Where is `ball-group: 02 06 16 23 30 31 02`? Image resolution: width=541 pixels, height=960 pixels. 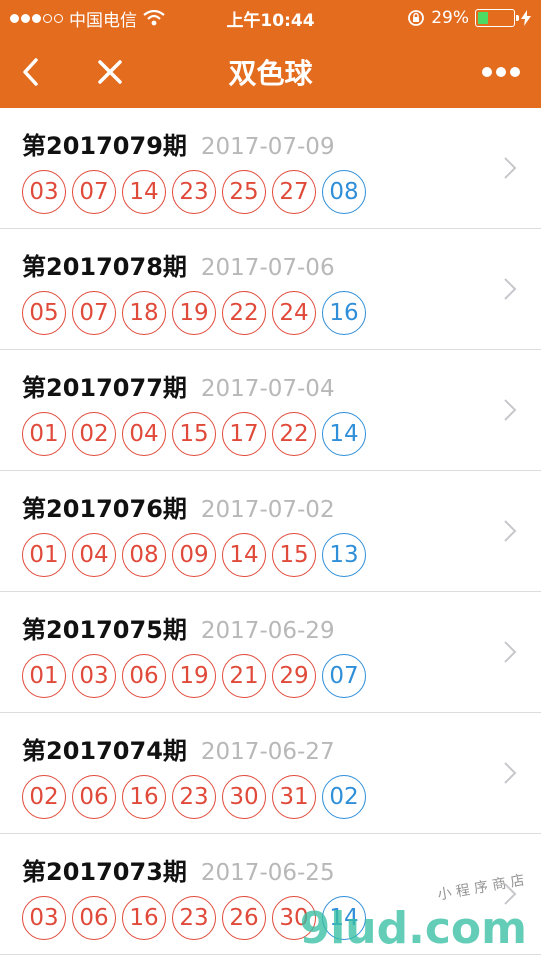
ball-group: 02 06 16 23 30 31 02 is located at coordinates (281, 797).